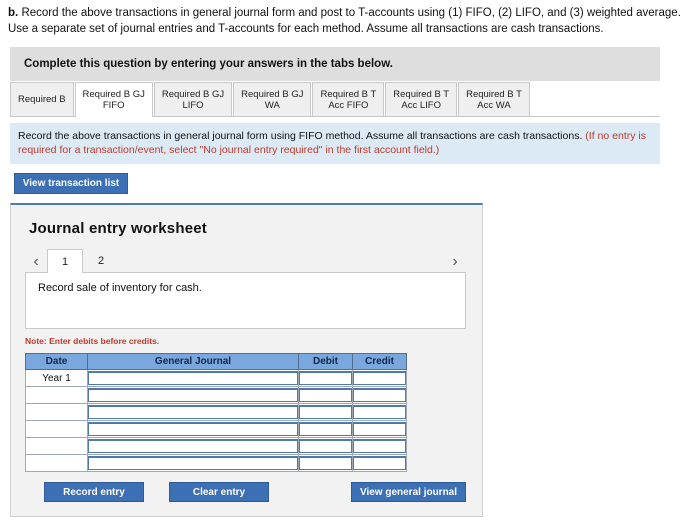 Image resolution: width=700 pixels, height=523 pixels. What do you see at coordinates (421, 105) in the screenshot?
I see `tab-label-line2: Acc LIFO` at bounding box center [421, 105].